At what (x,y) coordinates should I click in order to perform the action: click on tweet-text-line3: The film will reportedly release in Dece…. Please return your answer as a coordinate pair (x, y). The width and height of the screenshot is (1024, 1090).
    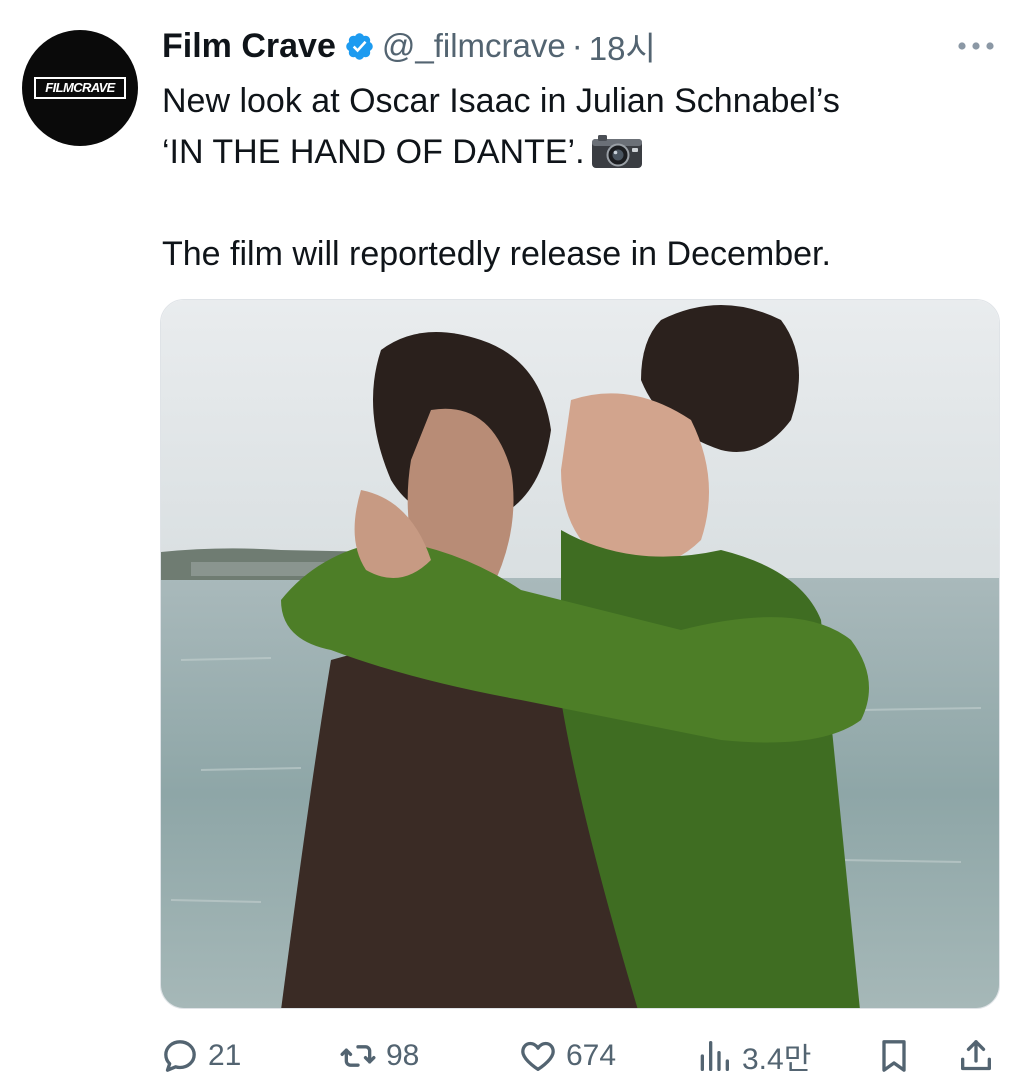
    Looking at the image, I should click on (496, 254).